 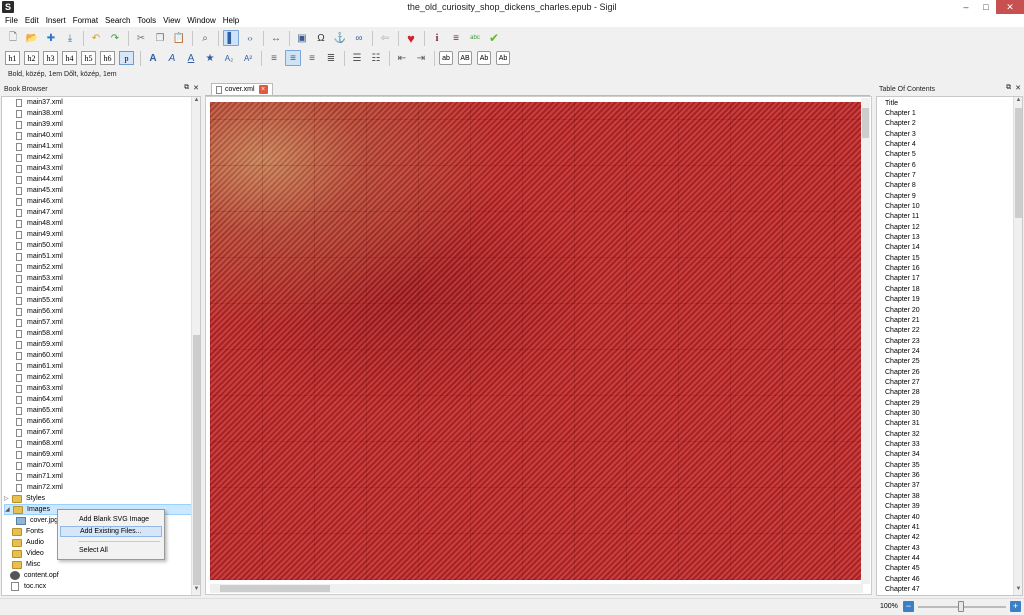 I want to click on toc-entry: Chapter 10, so click(x=902, y=207).